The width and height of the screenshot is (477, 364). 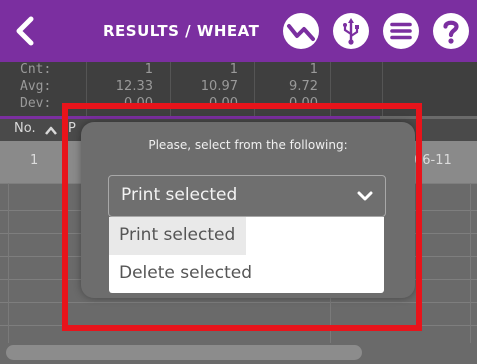 What do you see at coordinates (36, 86) in the screenshot?
I see `stat-label-avg: Avg:` at bounding box center [36, 86].